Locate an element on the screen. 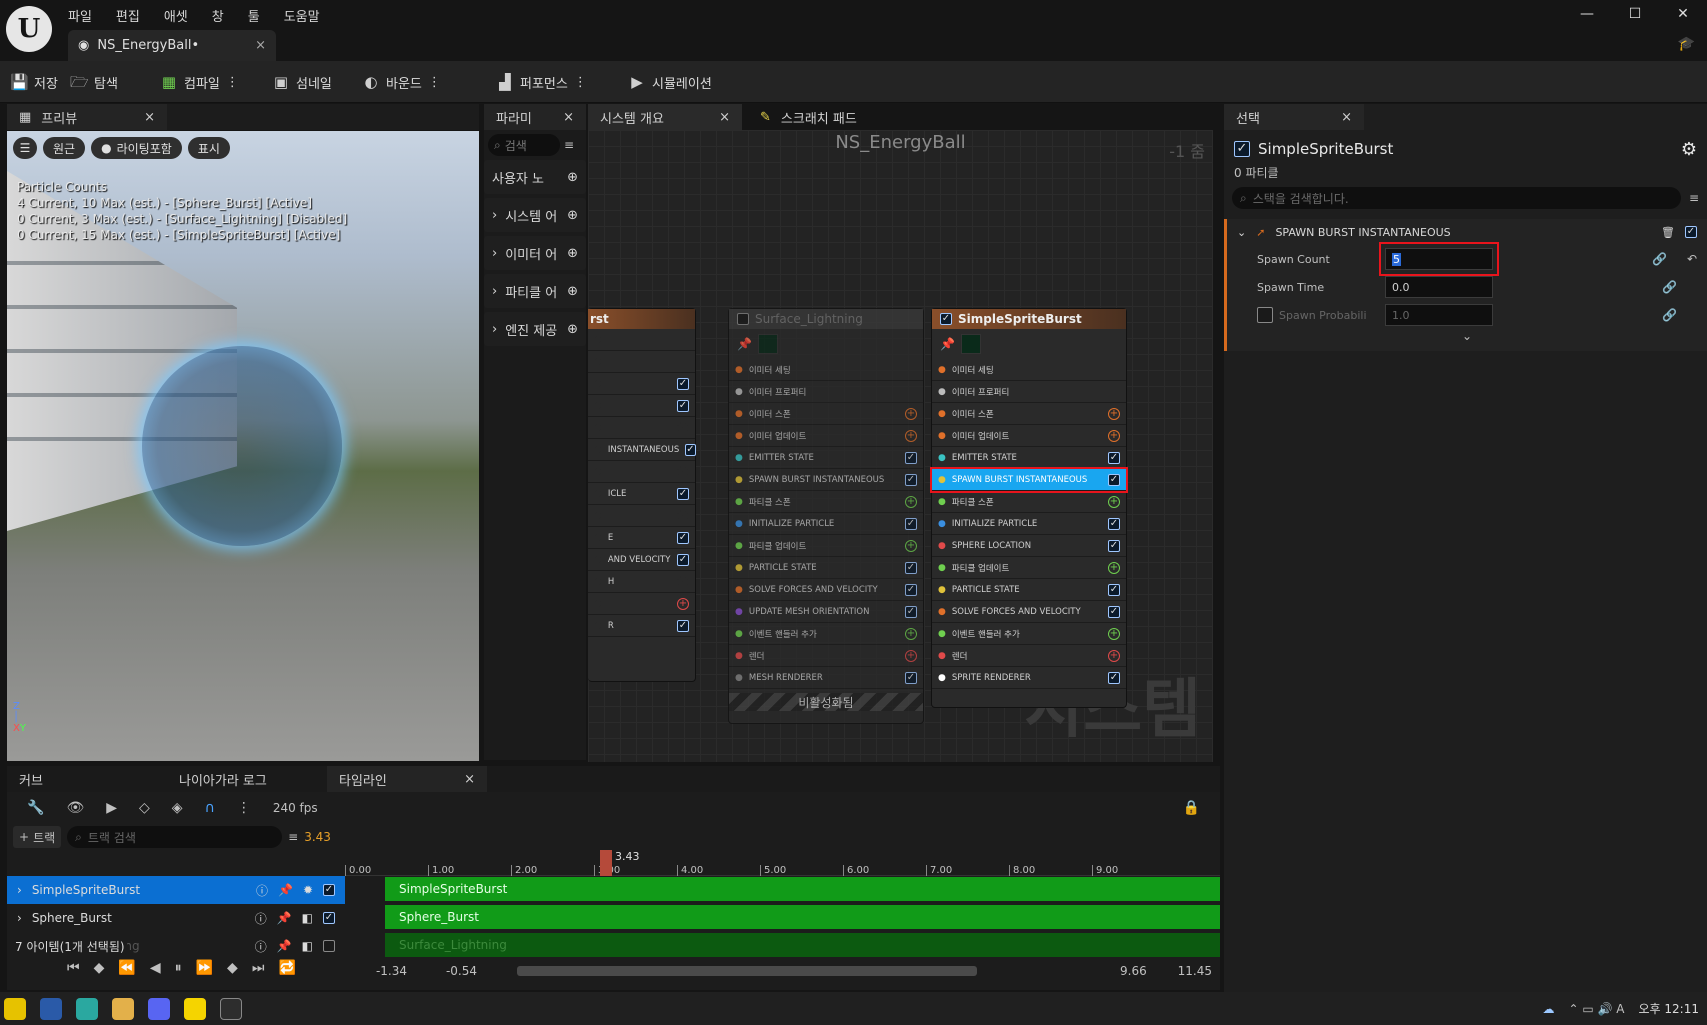 The height and width of the screenshot is (1025, 1707). go-to-start-icon: ⏮ is located at coordinates (73, 968).